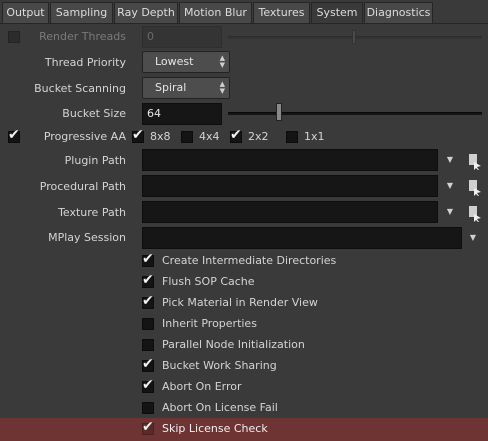 This screenshot has height=441, width=488. What do you see at coordinates (450, 186) in the screenshot?
I see `procedural-path-menu-button: ▼` at bounding box center [450, 186].